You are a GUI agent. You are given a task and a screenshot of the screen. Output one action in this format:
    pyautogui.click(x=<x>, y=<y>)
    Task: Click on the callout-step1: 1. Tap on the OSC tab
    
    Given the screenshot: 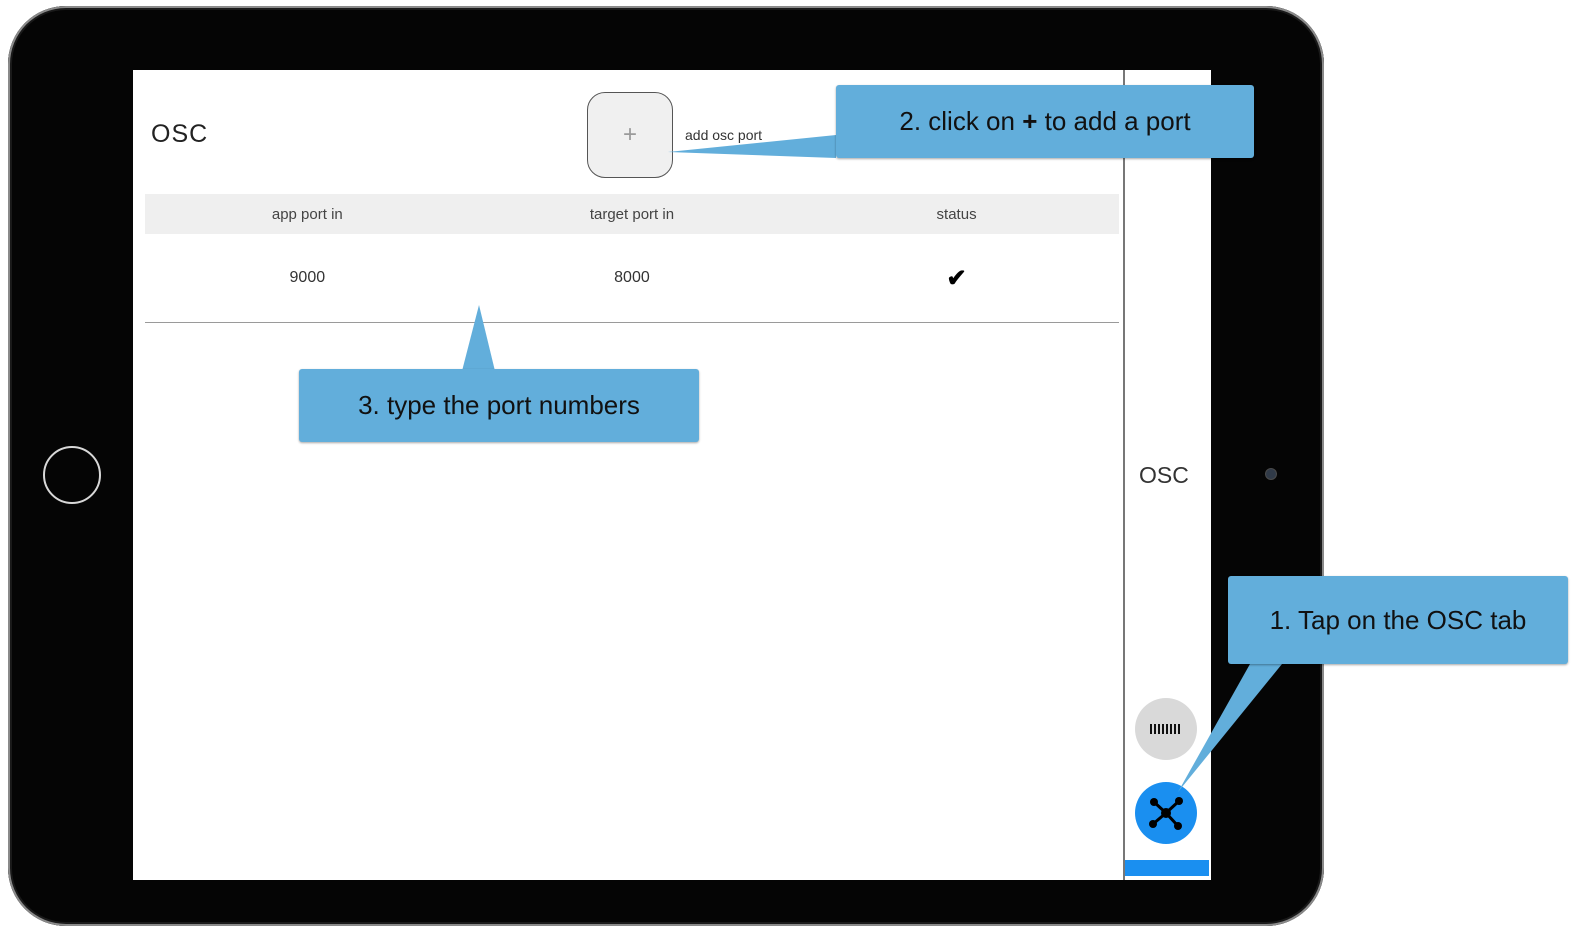 What is the action you would take?
    pyautogui.click(x=1398, y=620)
    